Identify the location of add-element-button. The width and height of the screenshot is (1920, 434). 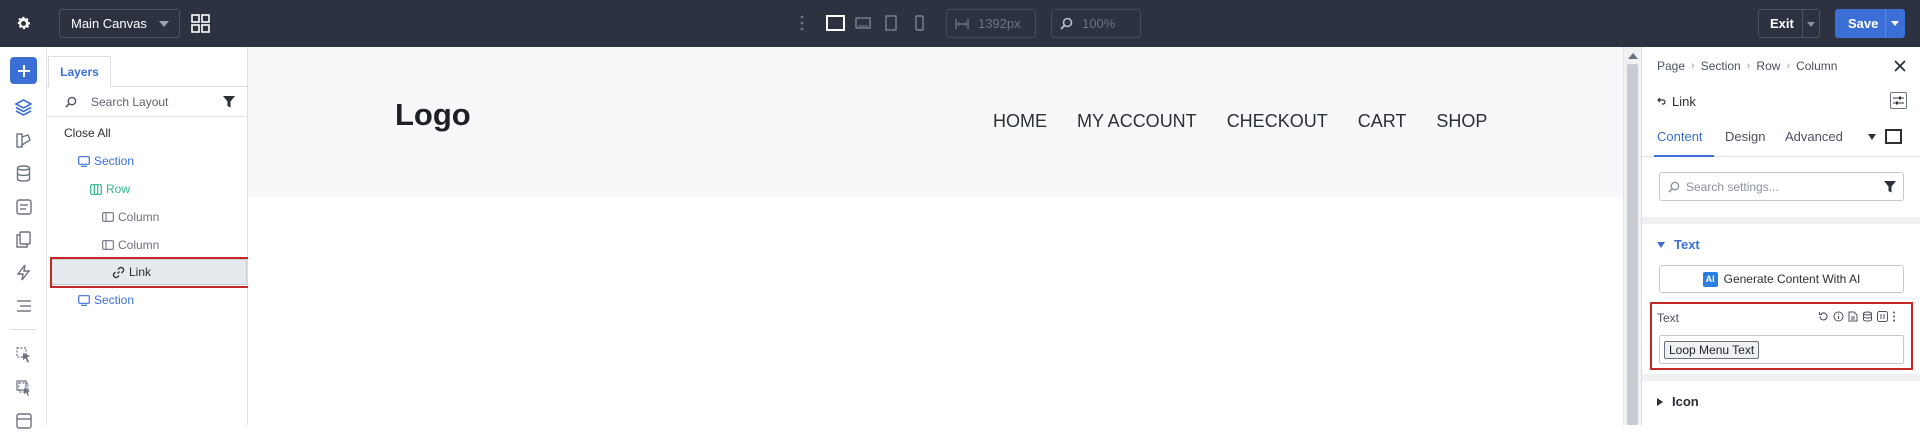
(23, 70).